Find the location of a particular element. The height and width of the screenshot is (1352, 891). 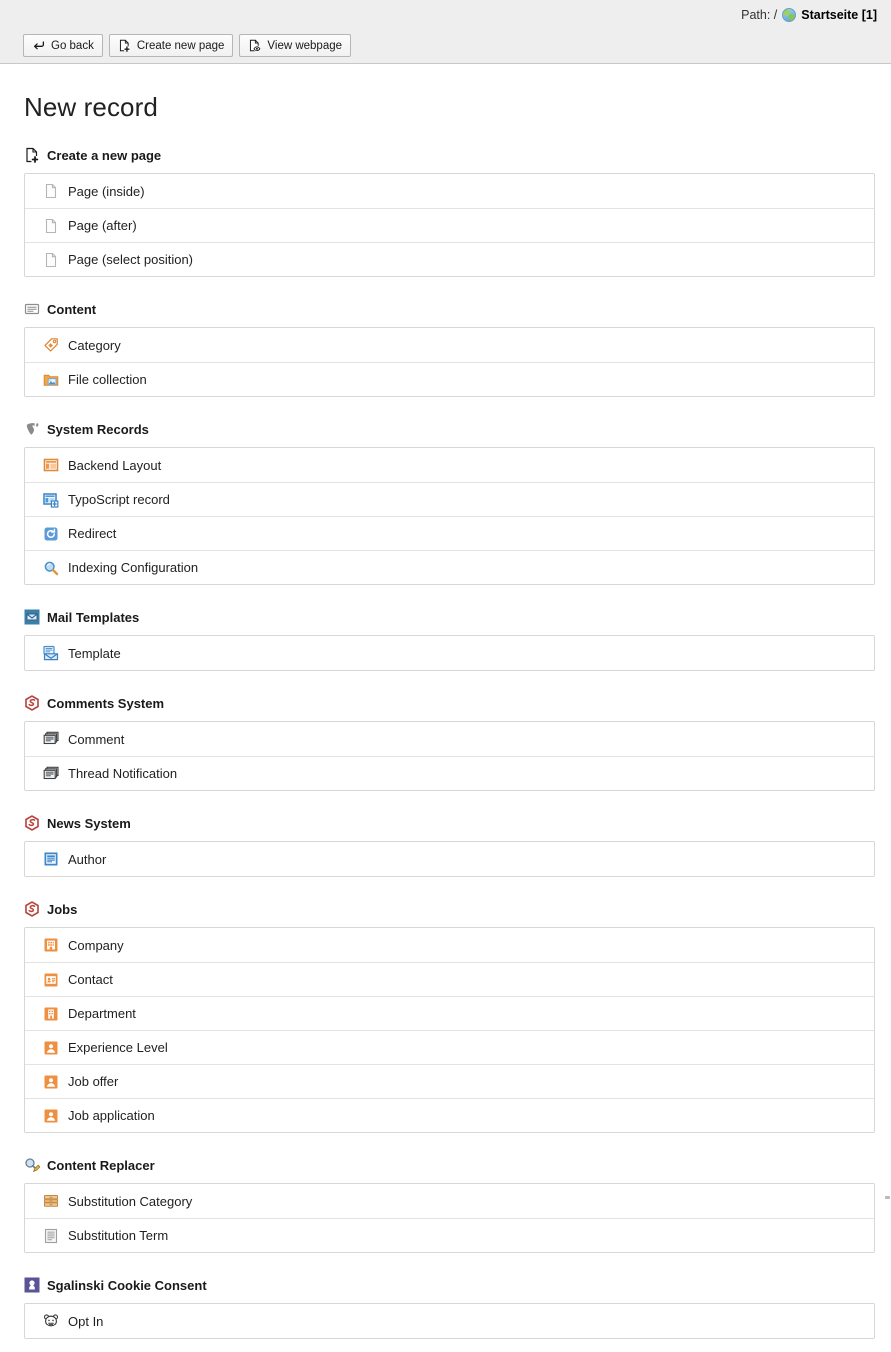

page-title: New record is located at coordinates (91, 107).